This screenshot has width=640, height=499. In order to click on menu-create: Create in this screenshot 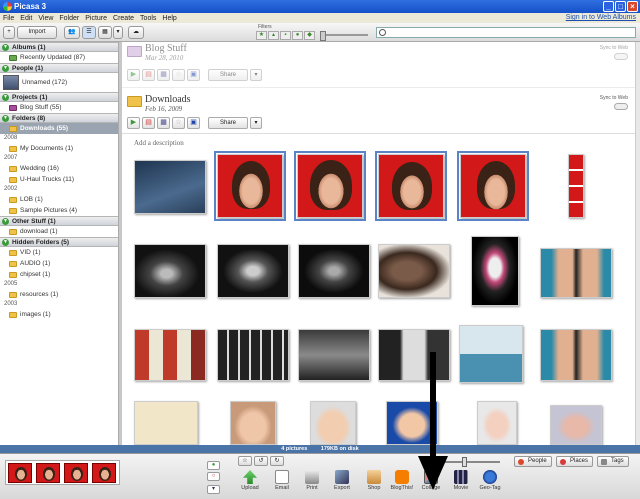, I will do `click(123, 18)`.